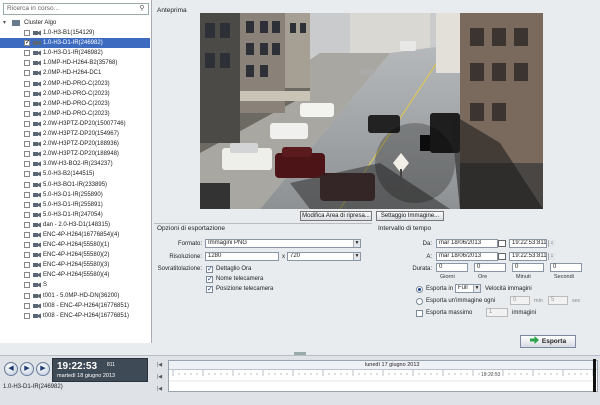 This screenshot has height=405, width=600. Describe the element at coordinates (75, 265) in the screenshot. I see `camera-item: ENC-4P-H264(55580)(3)` at that location.